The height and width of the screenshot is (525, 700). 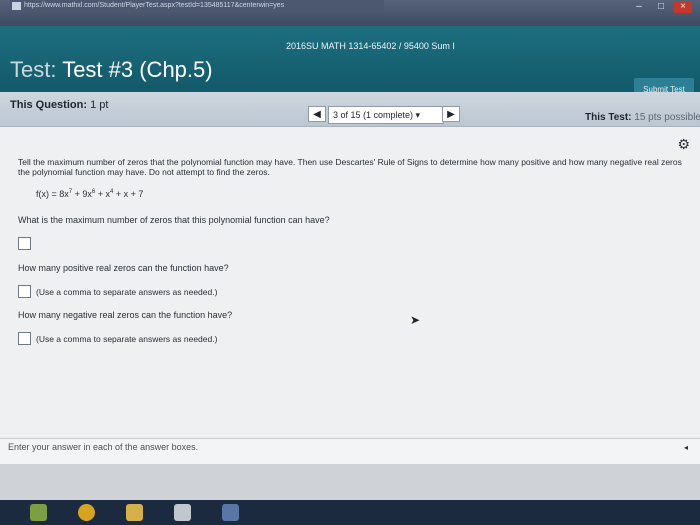 What do you see at coordinates (639, 7) in the screenshot?
I see `minimize-icon: –` at bounding box center [639, 7].